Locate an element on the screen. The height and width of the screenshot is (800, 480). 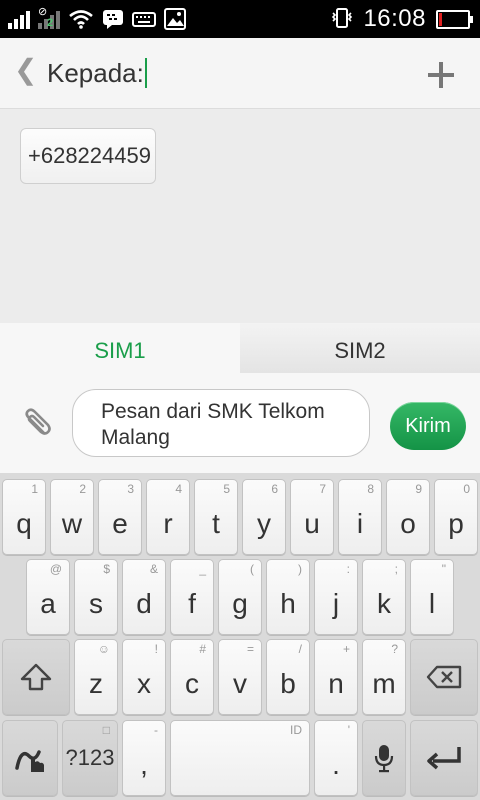
back-chevron-icon: ❮ is located at coordinates (25, 70).